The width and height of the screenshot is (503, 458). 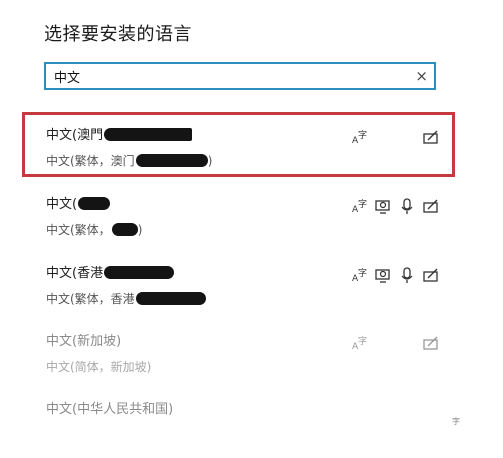 I want to click on language-name: 中文(香港, so click(x=110, y=271).